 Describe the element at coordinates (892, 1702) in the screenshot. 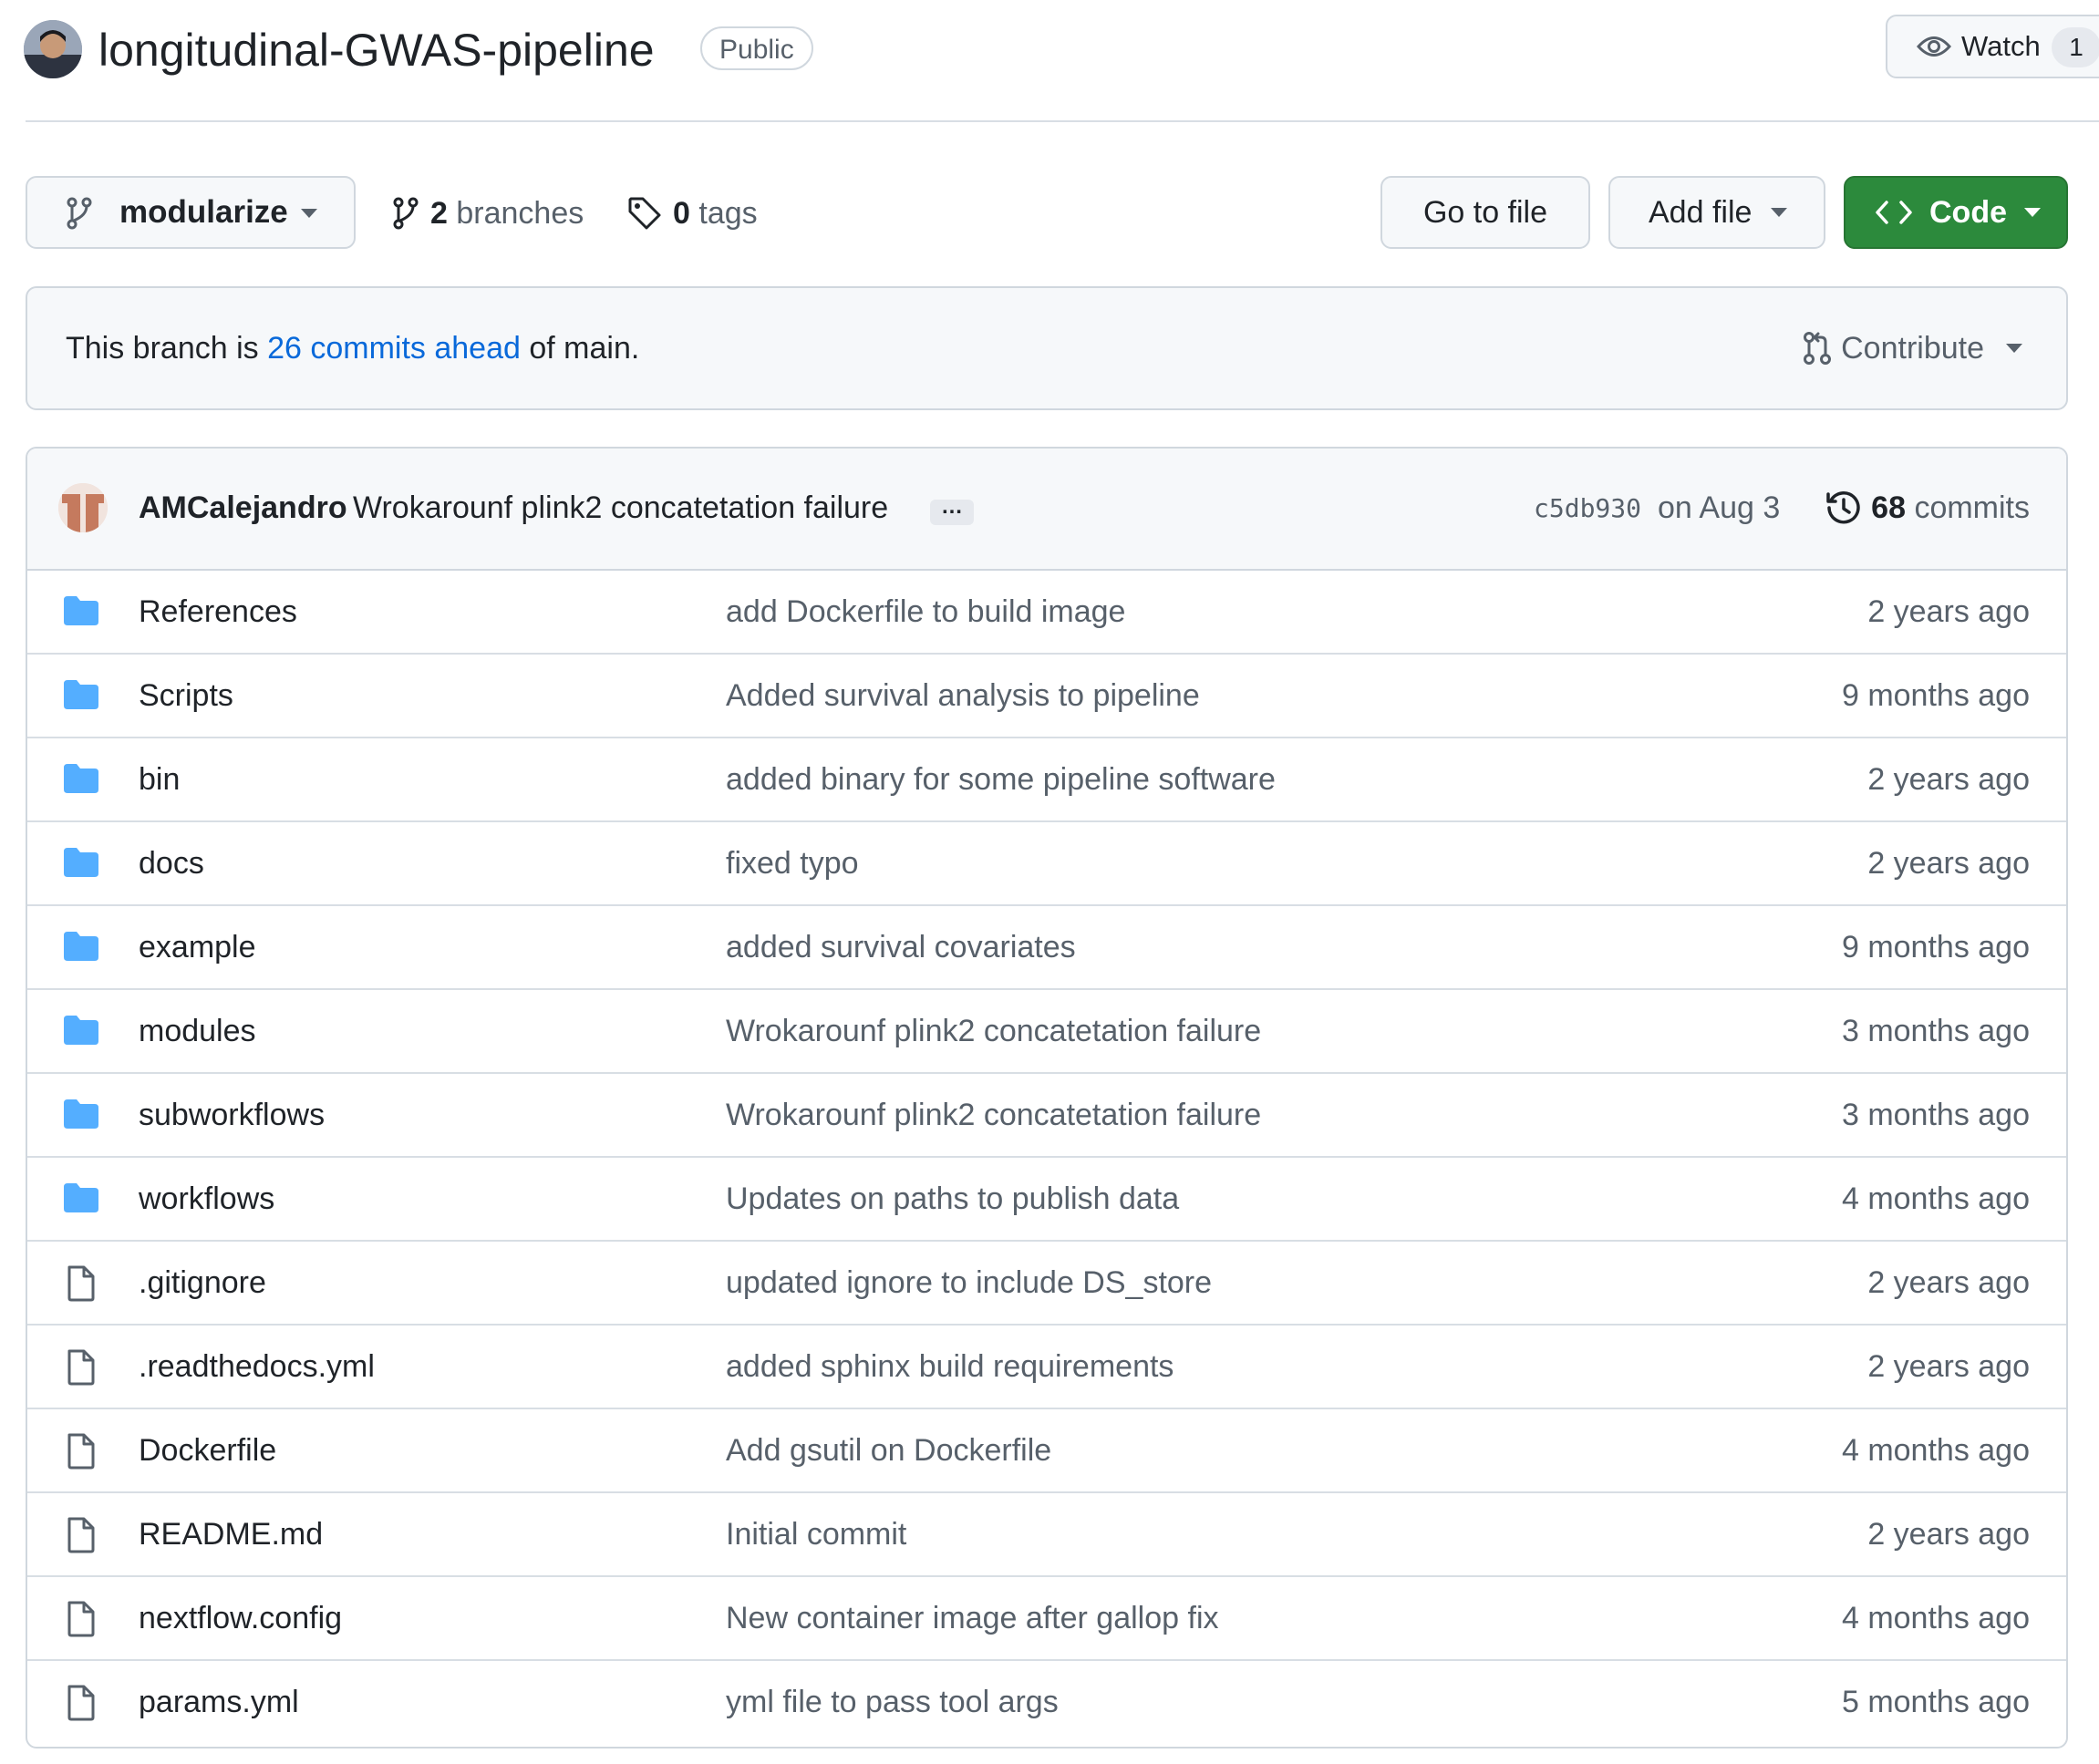

I see `file-commit-message-link: yml file to pass tool args` at that location.